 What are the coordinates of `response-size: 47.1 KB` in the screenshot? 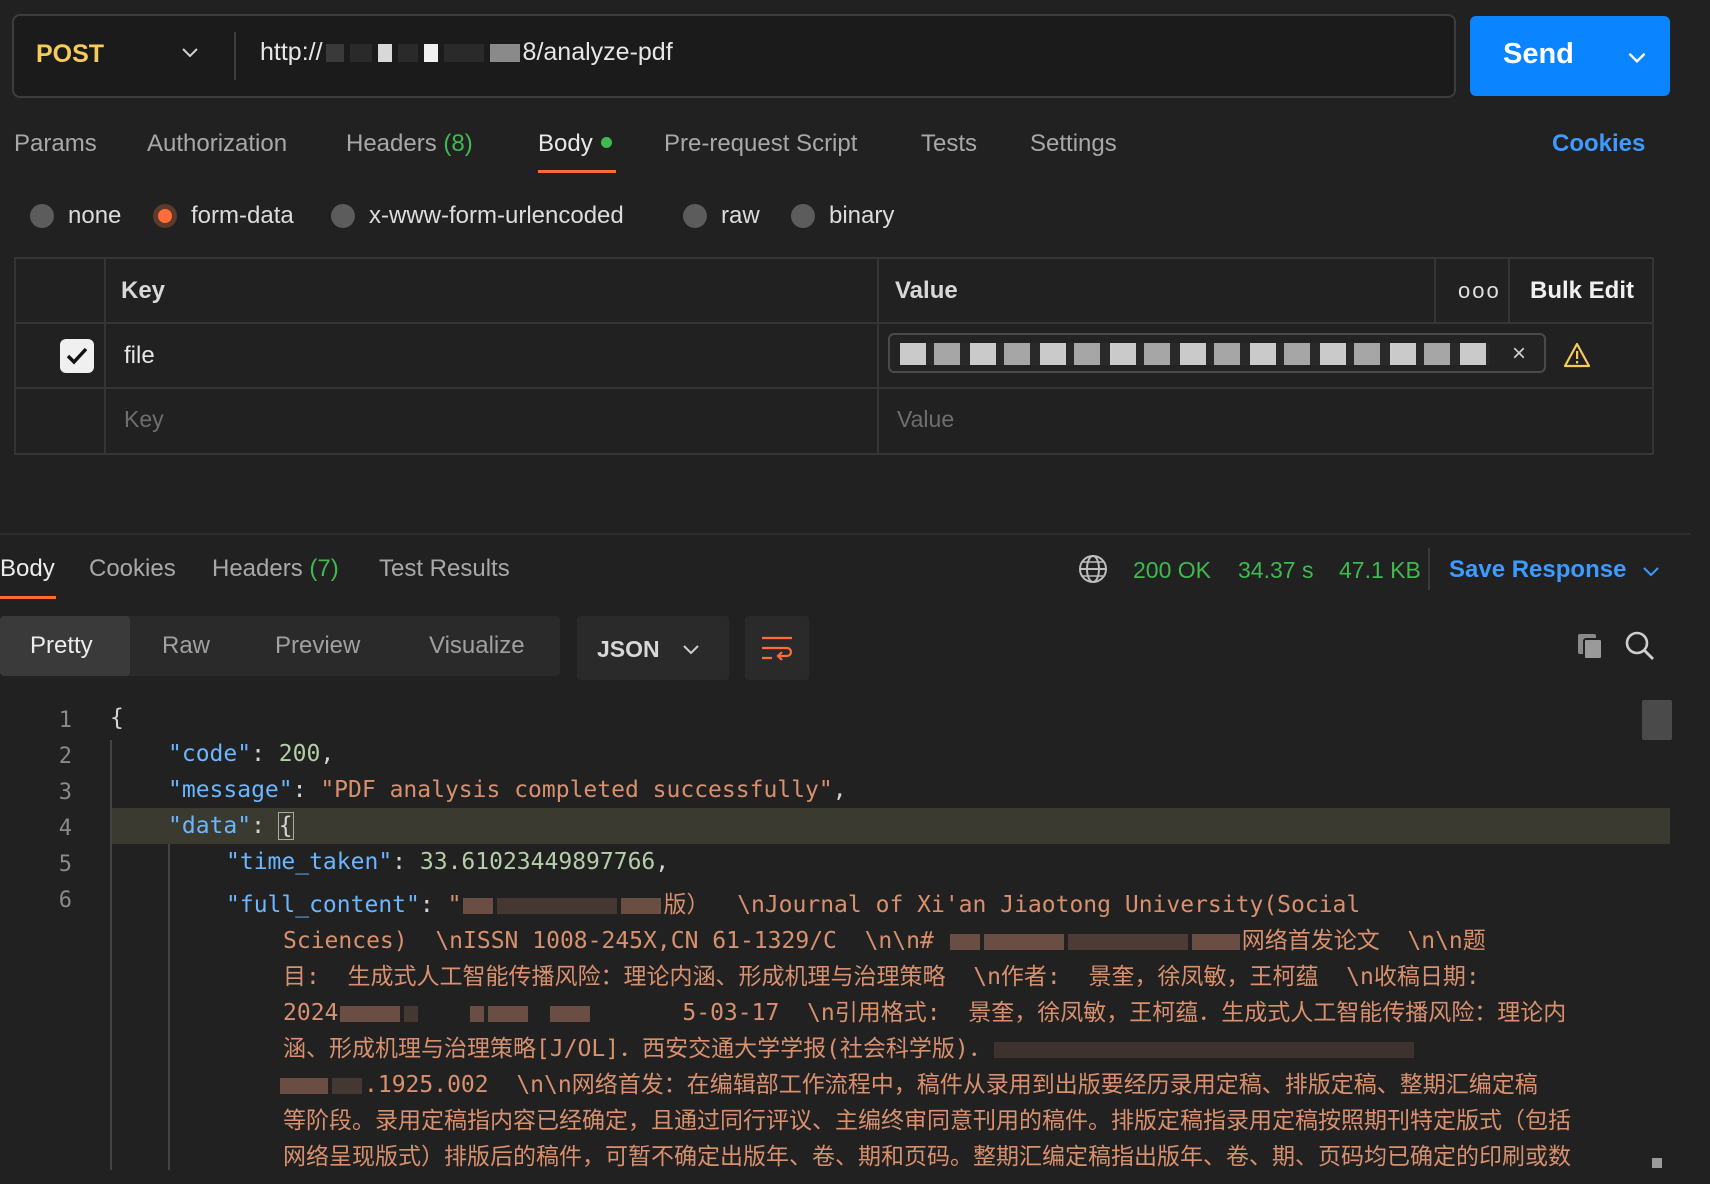 It's located at (1380, 570).